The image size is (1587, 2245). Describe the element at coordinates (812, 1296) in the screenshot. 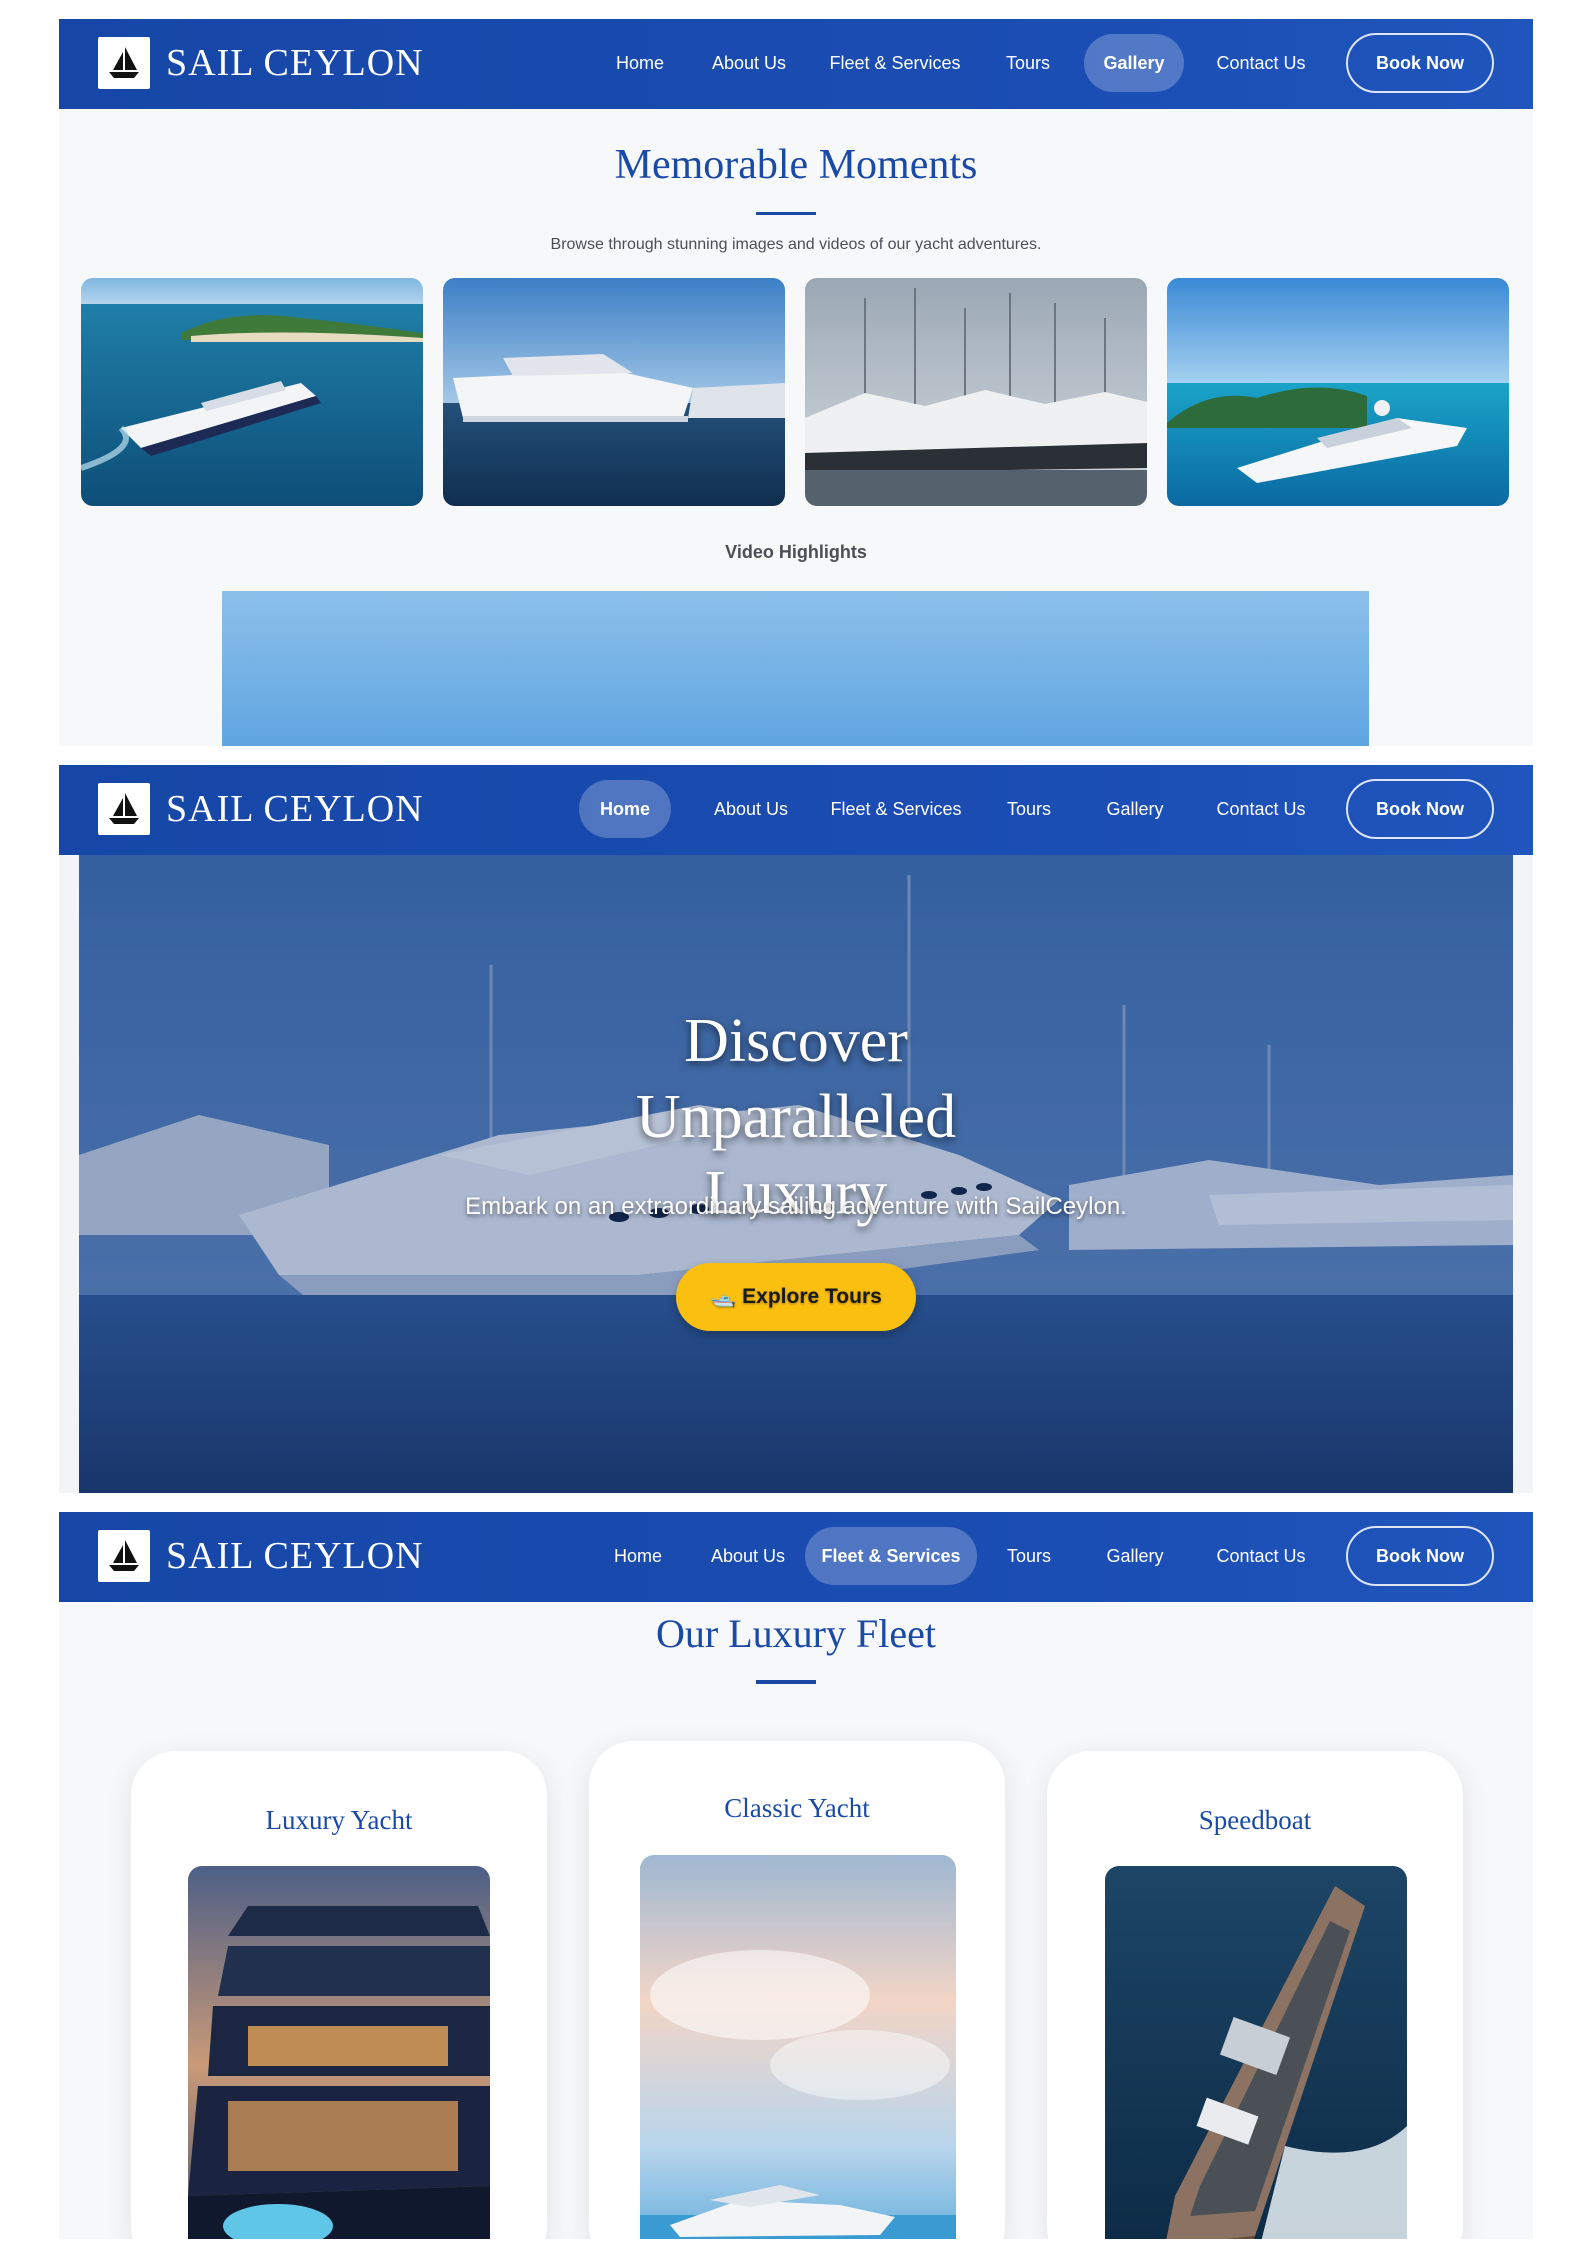

I see `explore-tours-label: Explore Tours` at that location.